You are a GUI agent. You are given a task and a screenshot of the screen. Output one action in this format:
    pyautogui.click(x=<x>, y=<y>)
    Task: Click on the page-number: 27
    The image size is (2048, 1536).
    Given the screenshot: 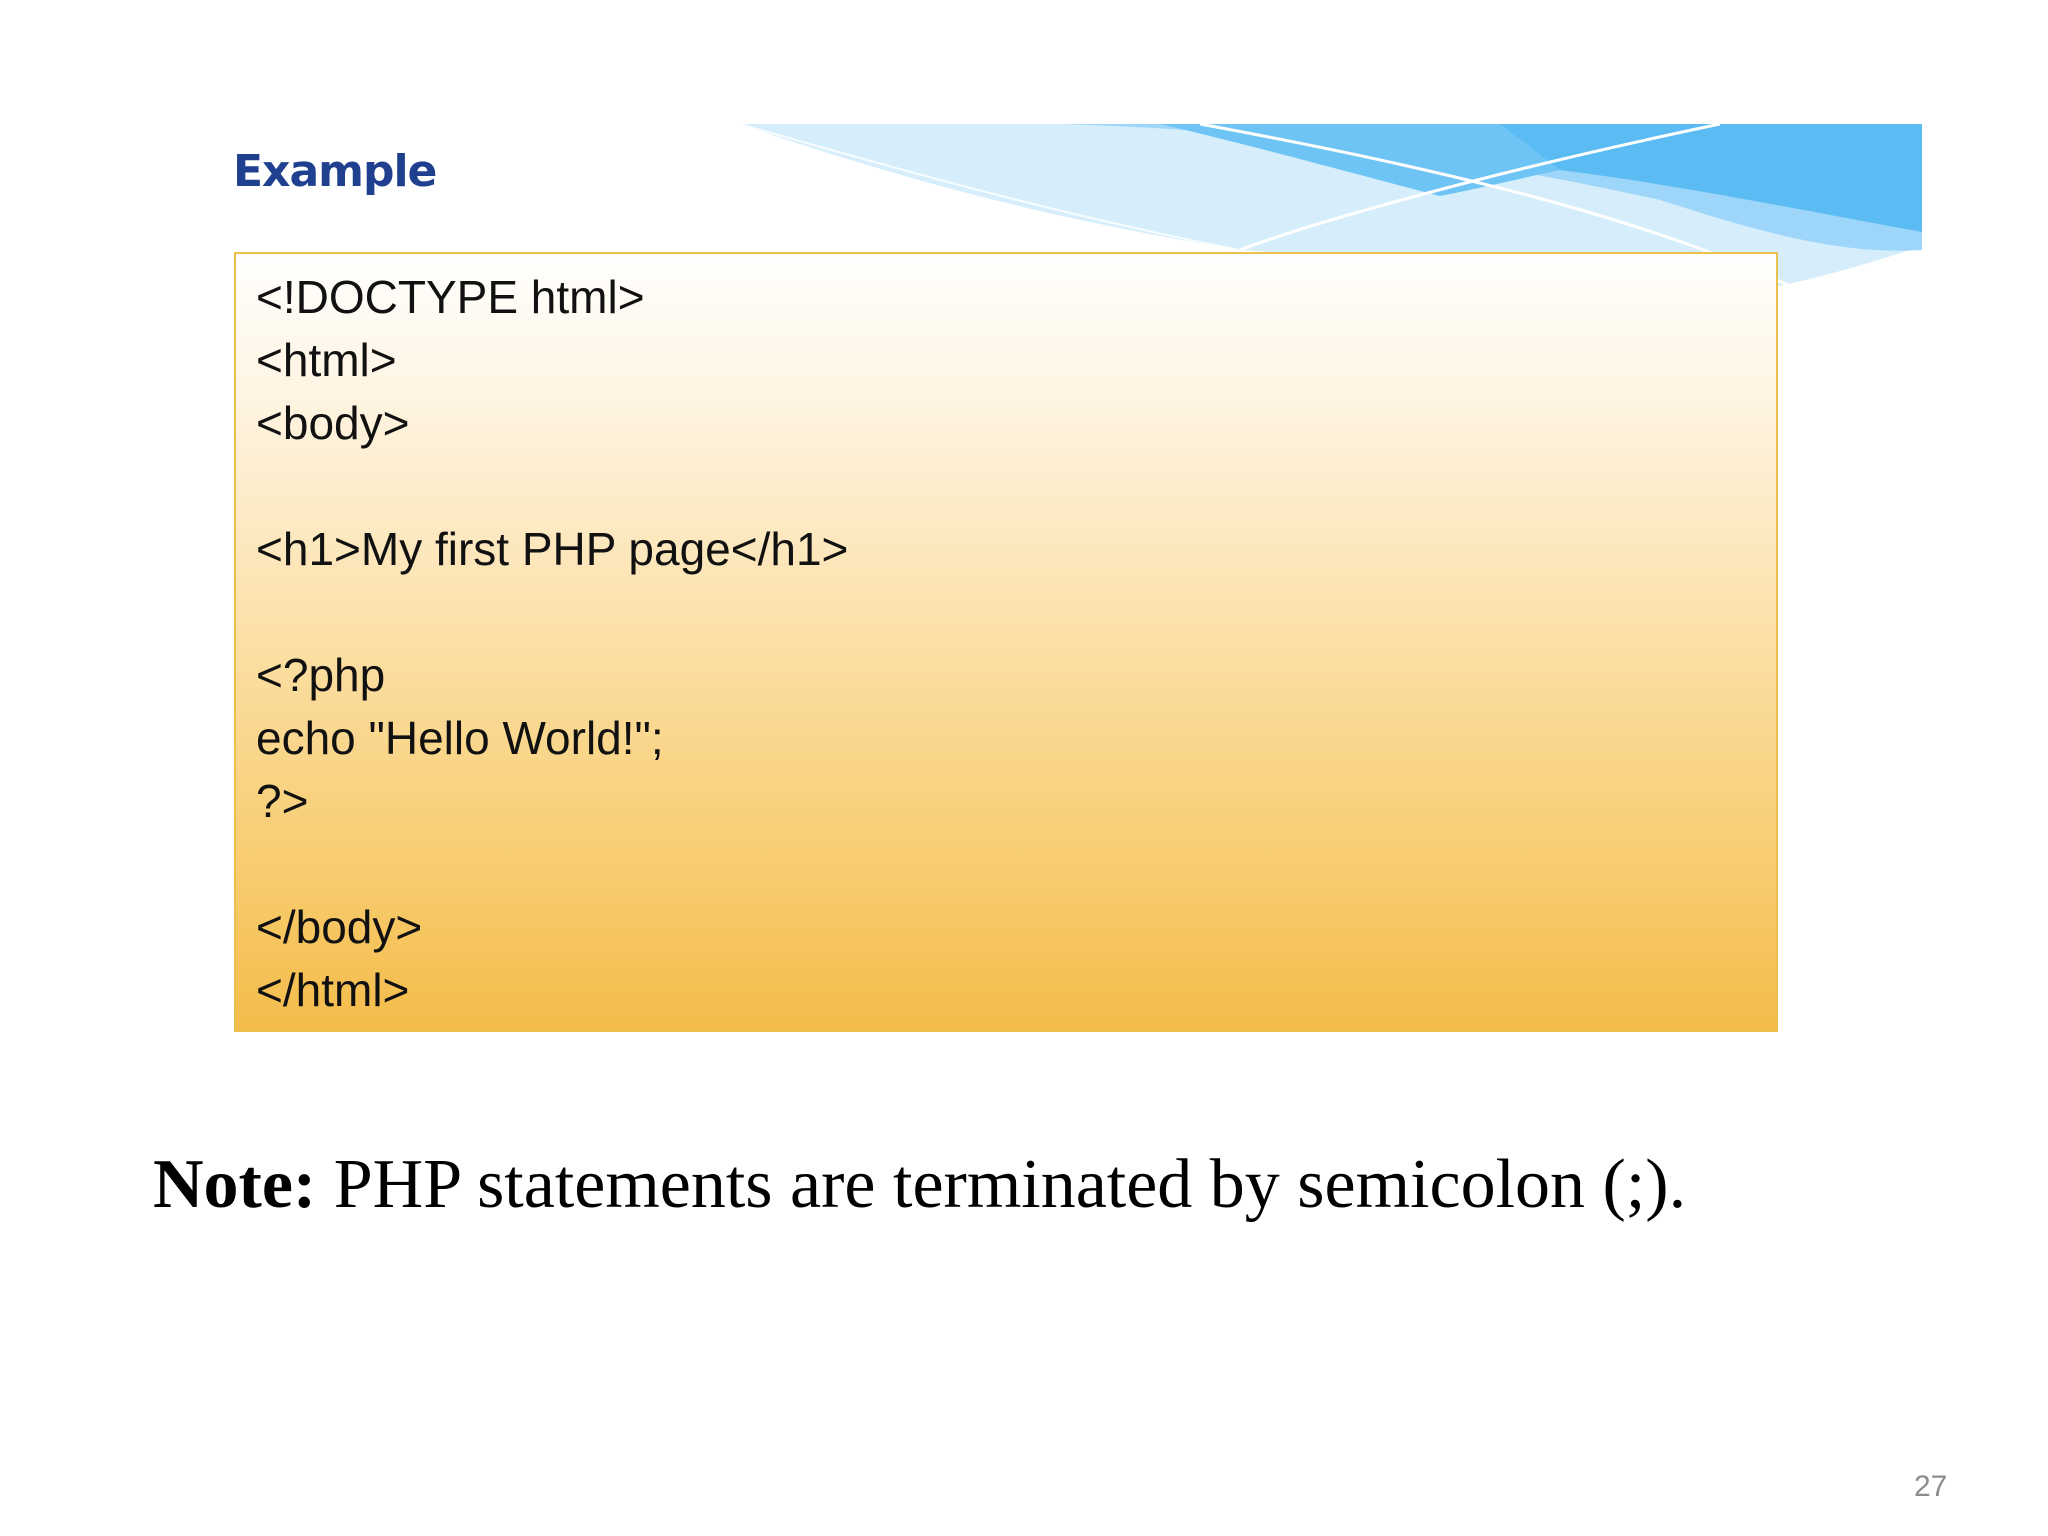 What is the action you would take?
    pyautogui.click(x=1931, y=1486)
    